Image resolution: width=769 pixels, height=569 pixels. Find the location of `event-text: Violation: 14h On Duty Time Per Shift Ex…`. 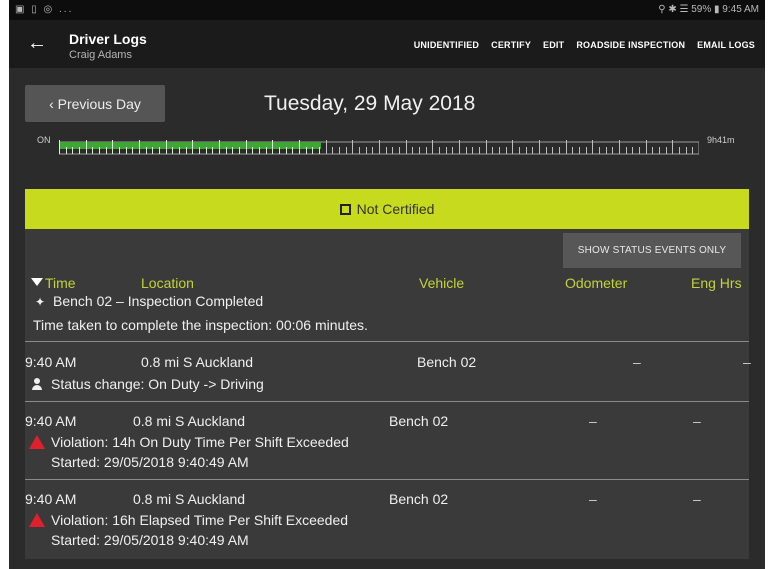

event-text: Violation: 14h On Duty Time Per Shift Ex… is located at coordinates (200, 442).